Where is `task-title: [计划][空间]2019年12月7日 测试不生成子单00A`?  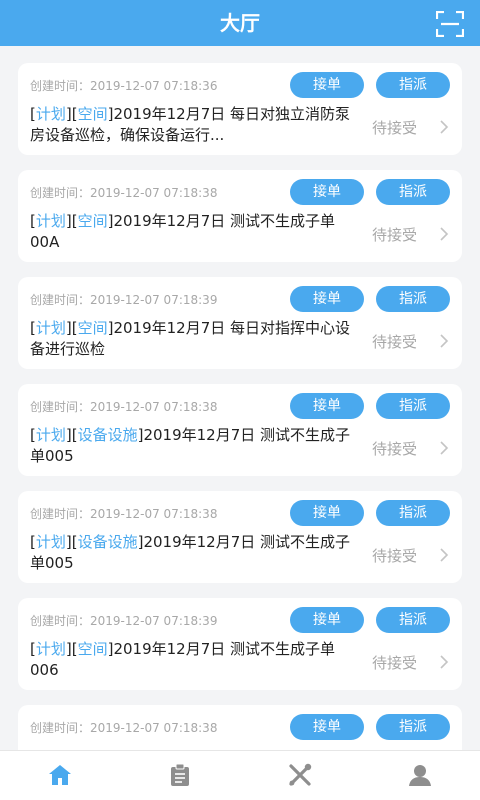 task-title: [计划][空间]2019年12月7日 测试不生成子单00A is located at coordinates (183, 231).